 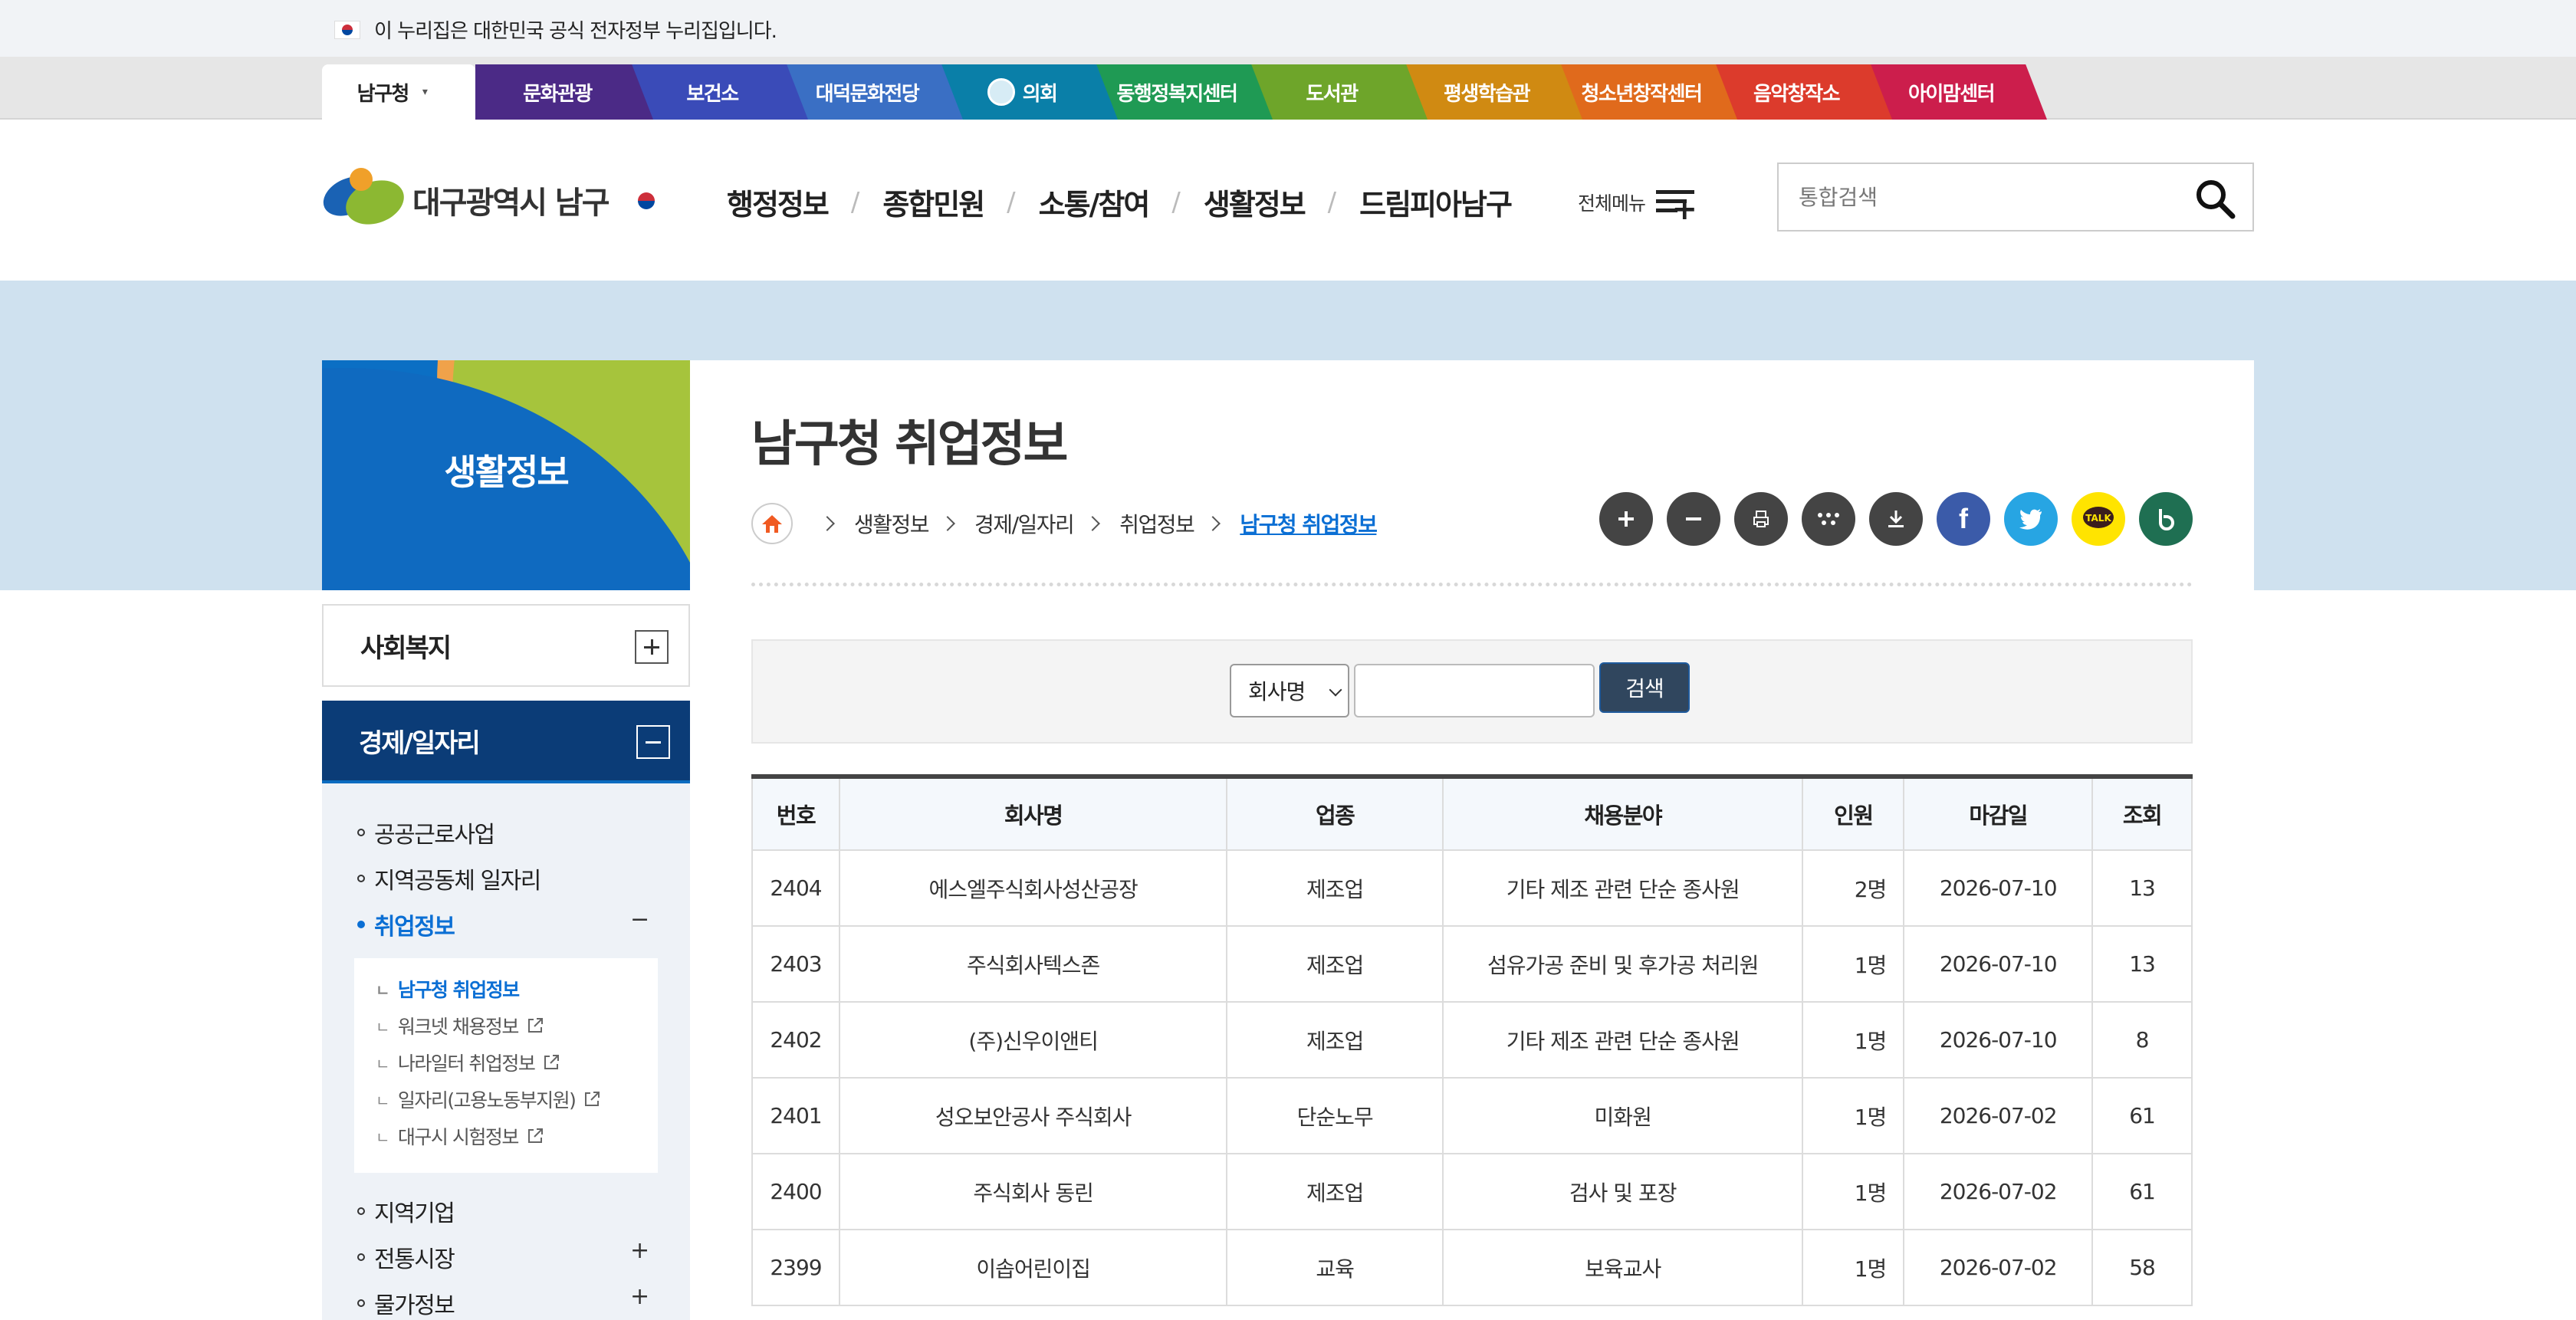 What do you see at coordinates (1033, 1267) in the screenshot?
I see `cell-company: 이솝어린이집` at bounding box center [1033, 1267].